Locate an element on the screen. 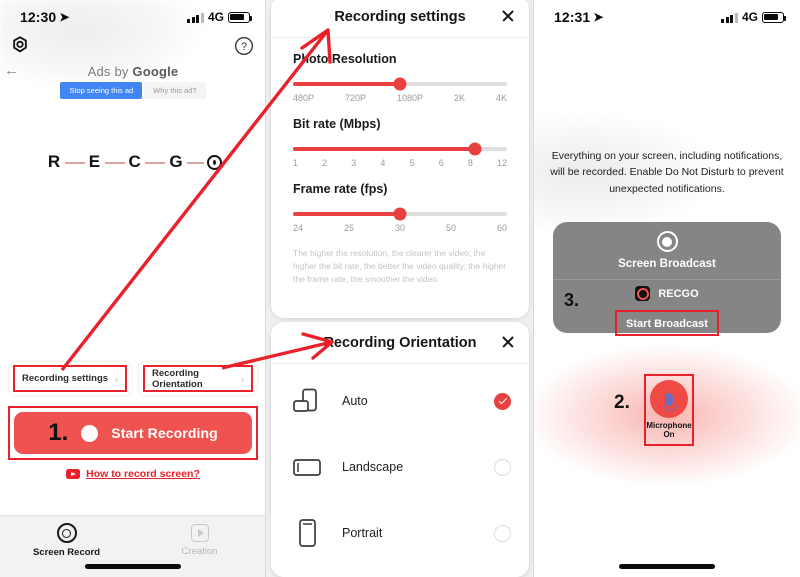  microphone-icon is located at coordinates (669, 399).